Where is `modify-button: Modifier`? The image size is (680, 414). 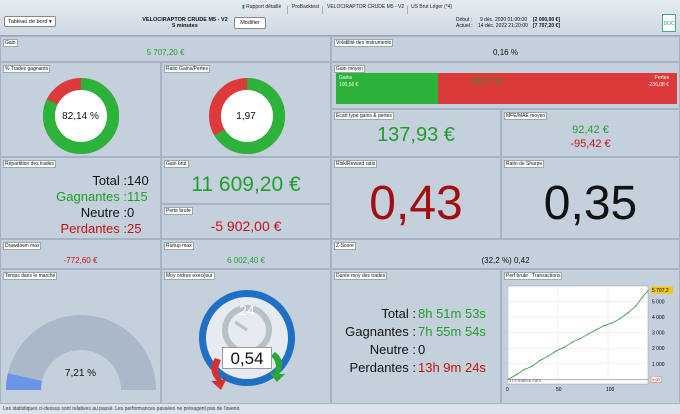 modify-button: Modifier is located at coordinates (250, 23).